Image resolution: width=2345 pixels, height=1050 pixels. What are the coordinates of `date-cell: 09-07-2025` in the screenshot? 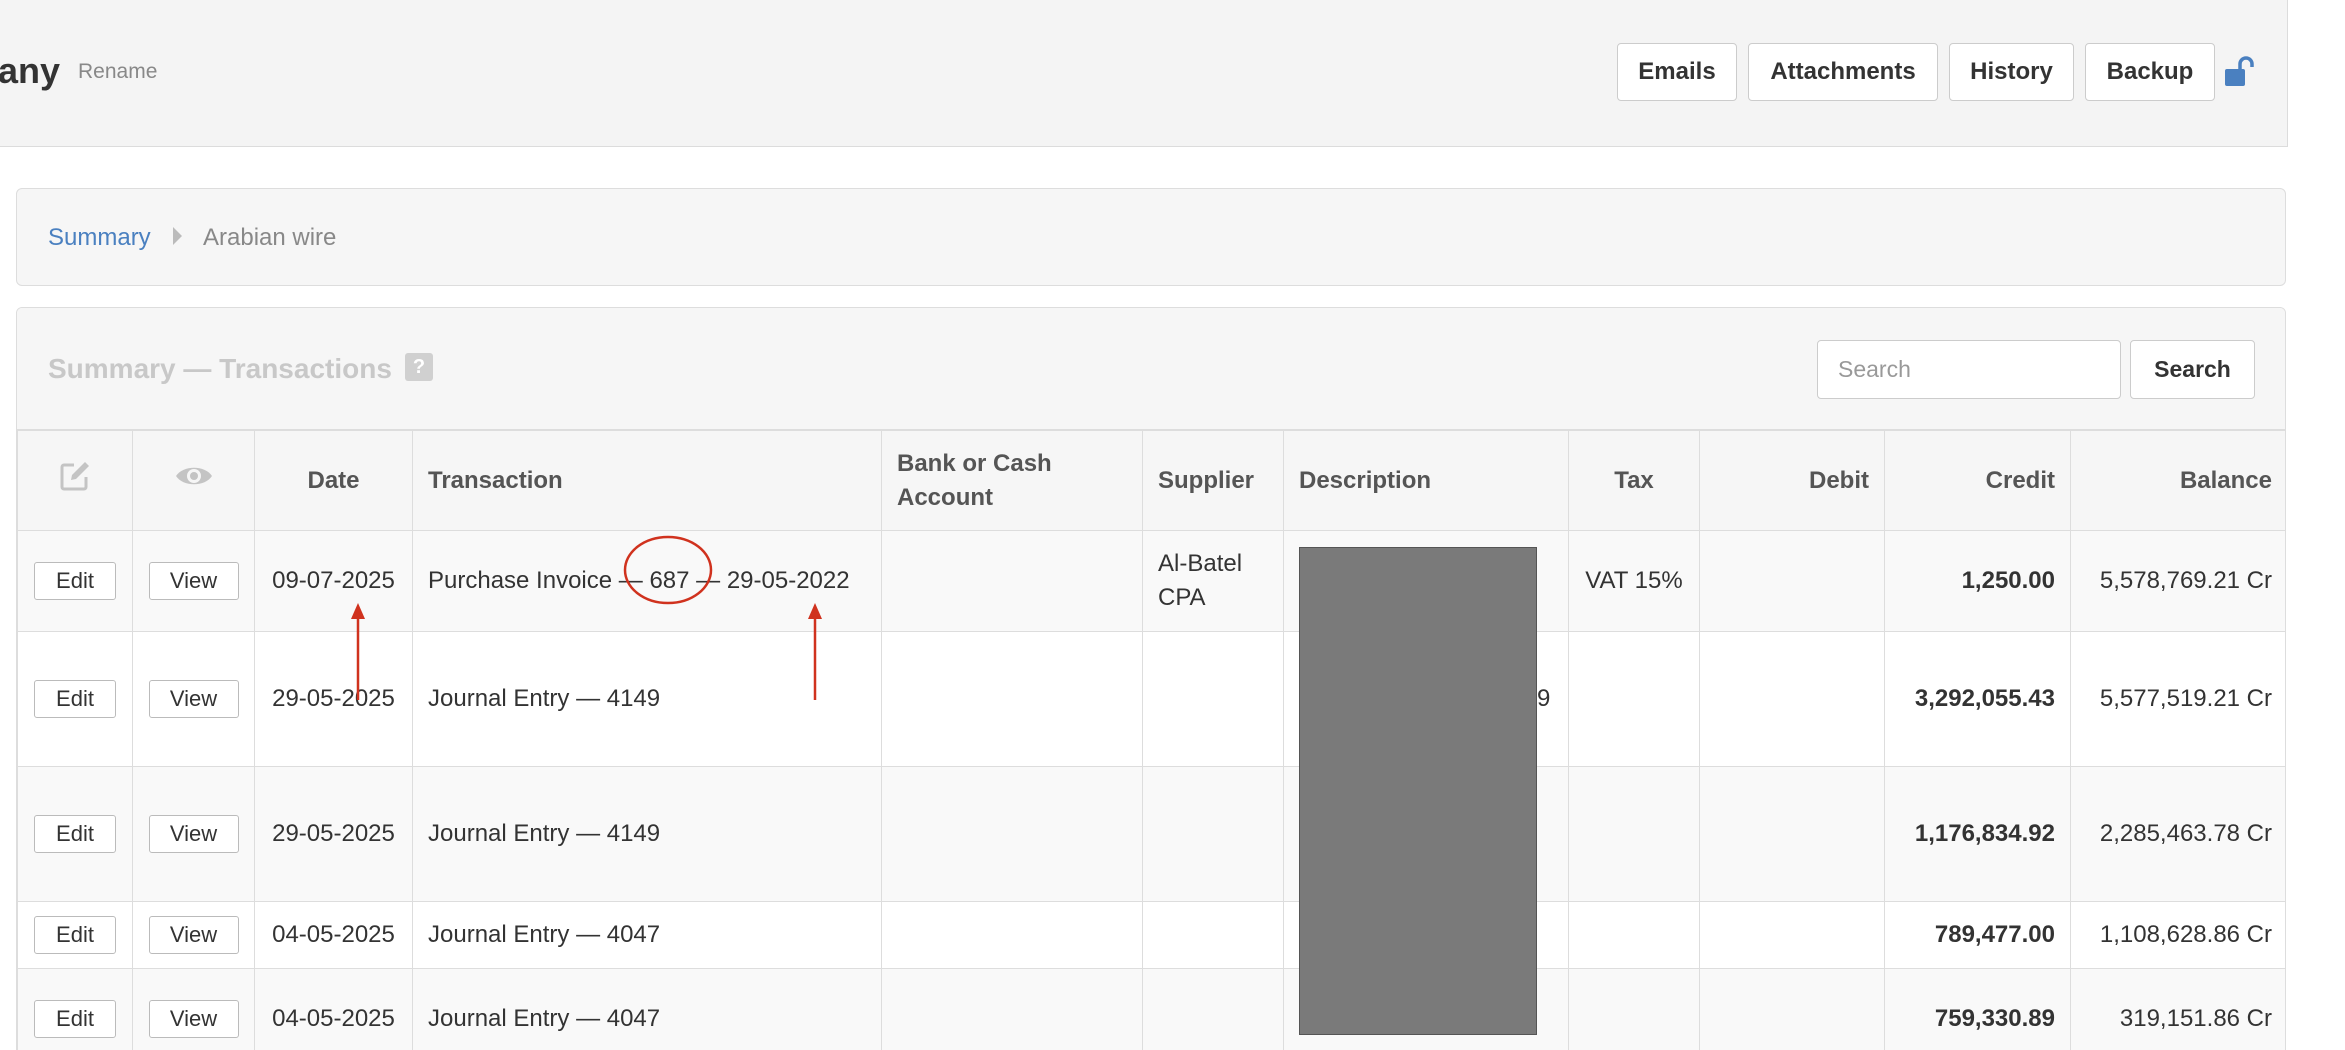 It's located at (333, 581).